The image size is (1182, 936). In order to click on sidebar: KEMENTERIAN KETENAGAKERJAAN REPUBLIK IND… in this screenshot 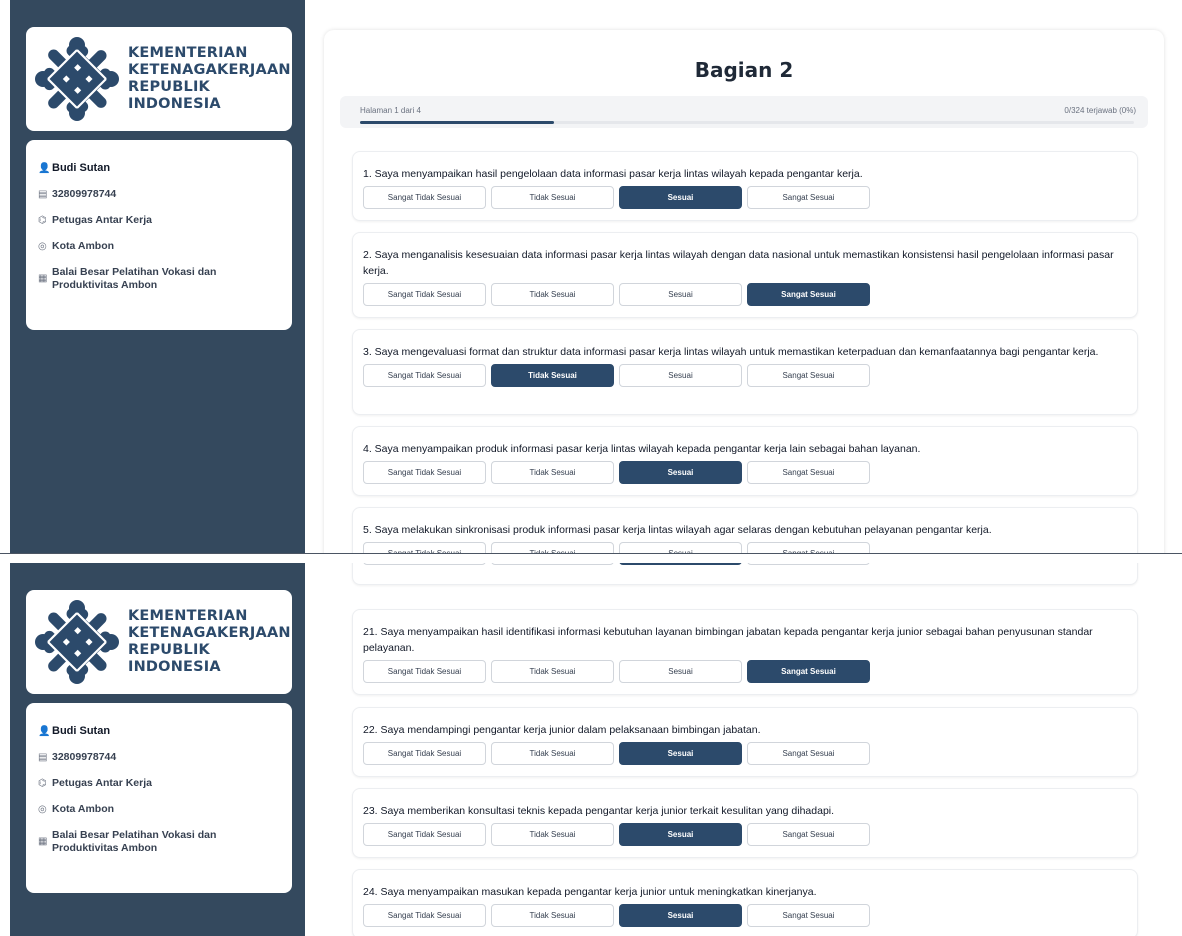, I will do `click(157, 276)`.